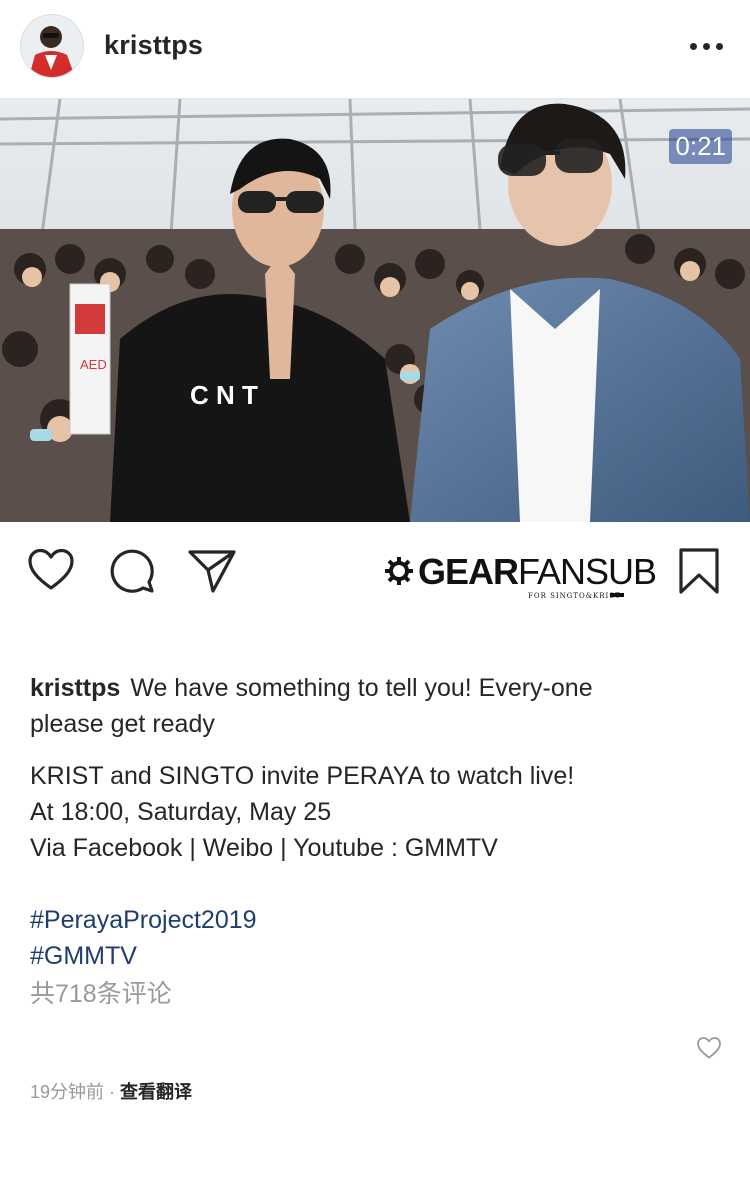  I want to click on watermark-bold: GEAR, so click(468, 571).